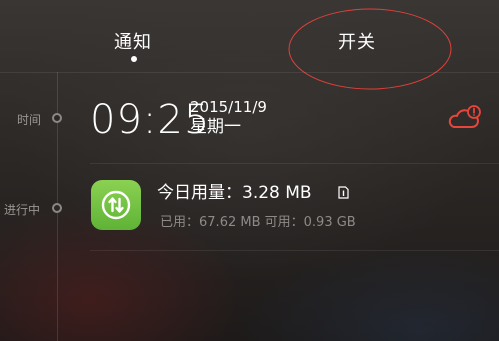 This screenshot has width=499, height=341. I want to click on tab-notifications: 通知, so click(133, 41).